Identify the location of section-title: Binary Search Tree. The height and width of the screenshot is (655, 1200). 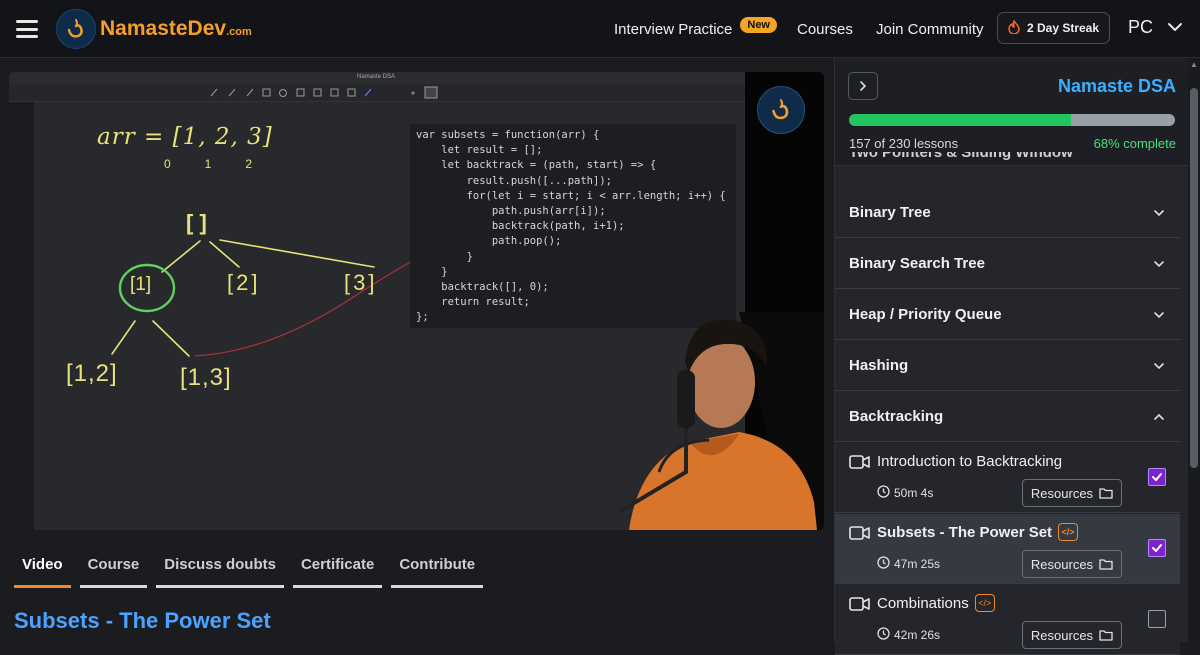
(917, 263).